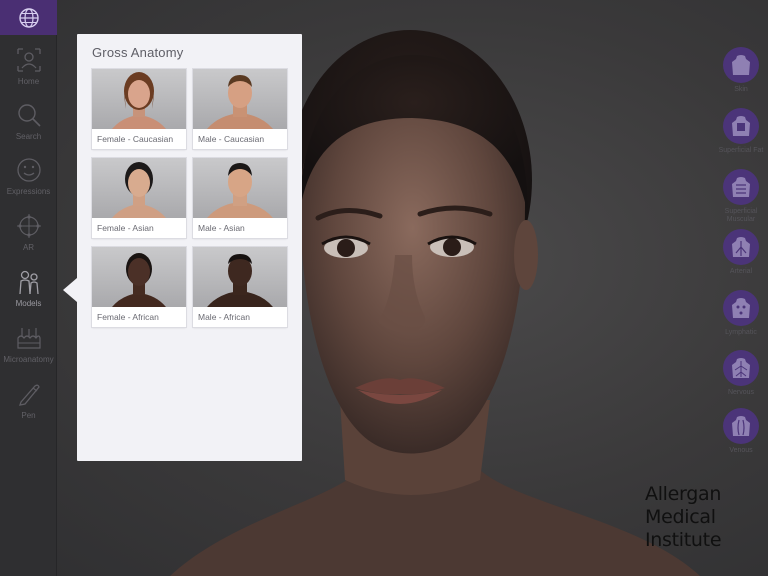 The width and height of the screenshot is (768, 576). I want to click on layer-label: Nervous, so click(741, 392).